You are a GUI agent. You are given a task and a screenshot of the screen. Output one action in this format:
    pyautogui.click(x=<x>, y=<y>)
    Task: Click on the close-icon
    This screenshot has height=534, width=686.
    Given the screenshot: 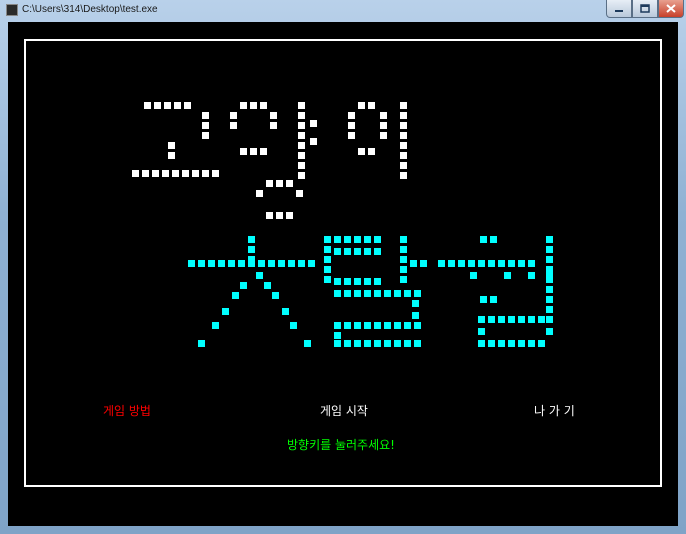 What is the action you would take?
    pyautogui.click(x=671, y=8)
    